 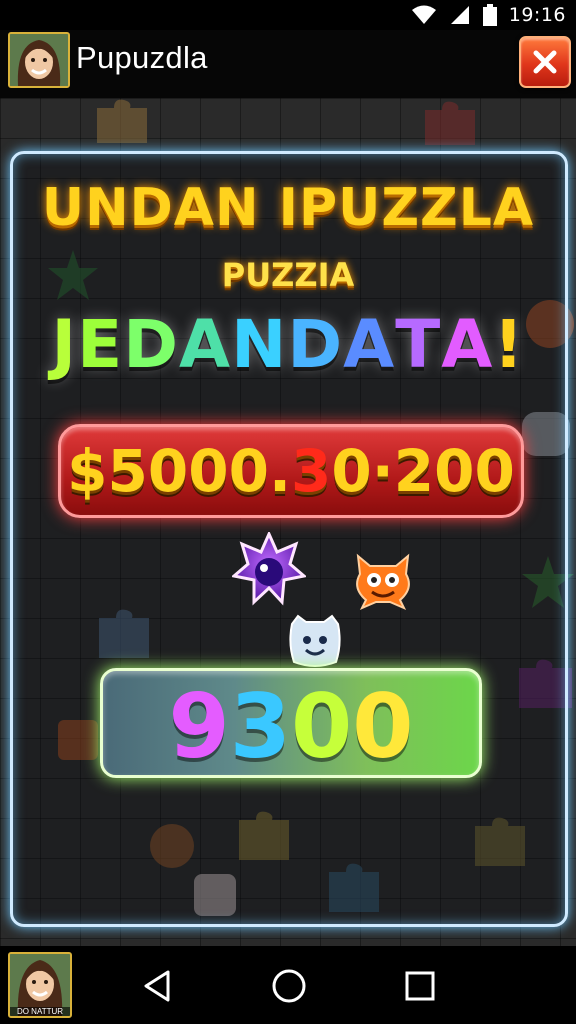 I want to click on close-button, so click(x=545, y=62).